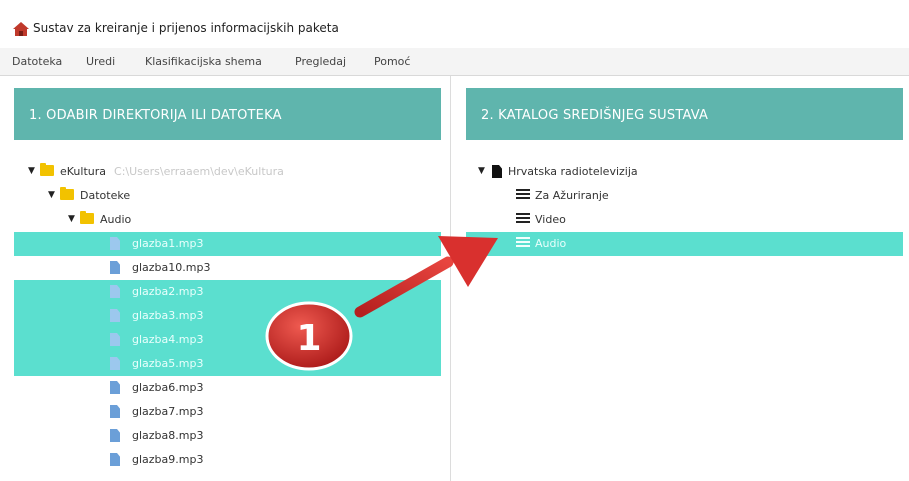 Image resolution: width=909 pixels, height=481 pixels. Describe the element at coordinates (227, 340) in the screenshot. I see `file-row: glazba4.mp3` at that location.